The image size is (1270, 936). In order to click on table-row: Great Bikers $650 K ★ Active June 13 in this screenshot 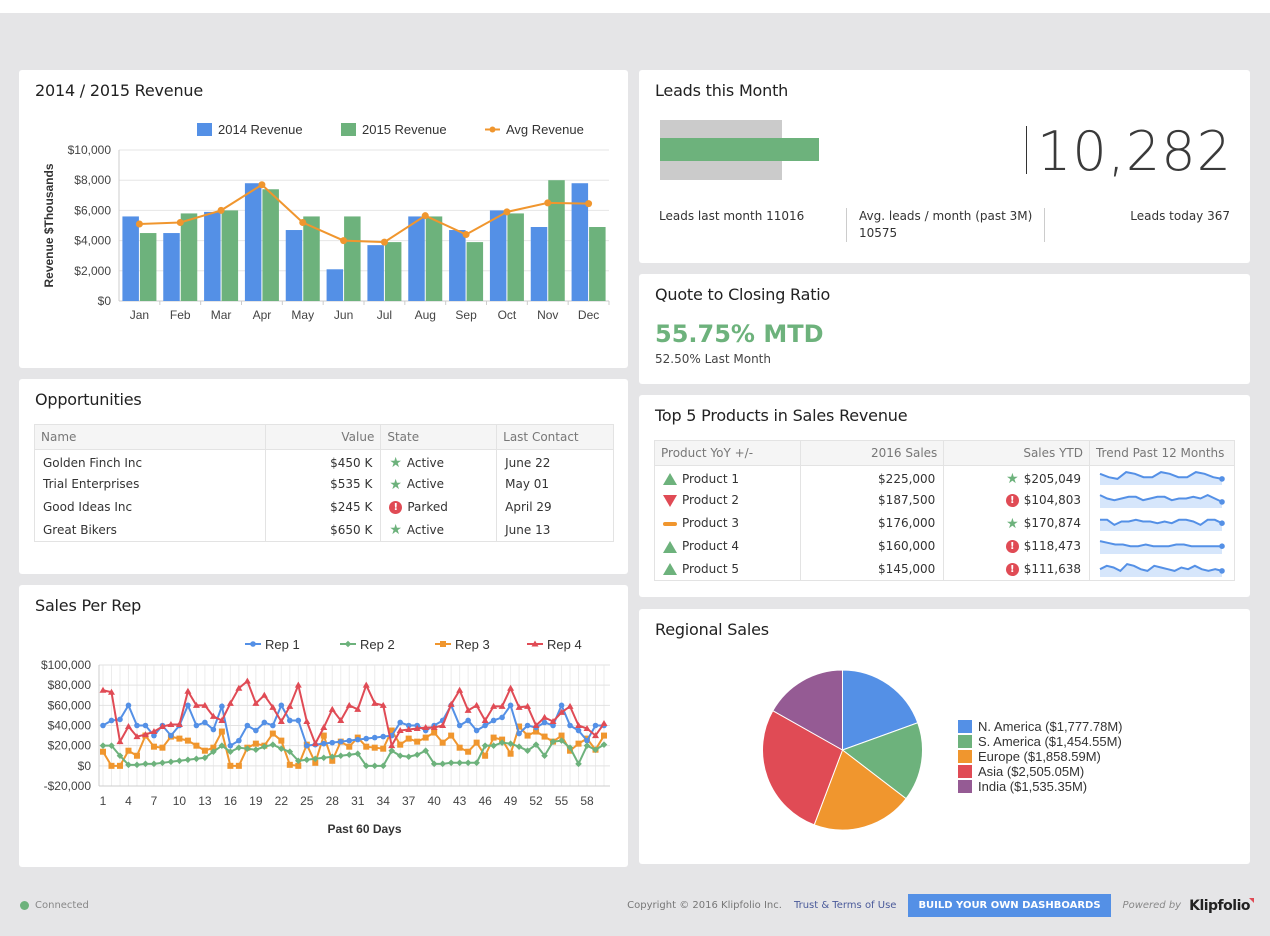, I will do `click(324, 530)`.